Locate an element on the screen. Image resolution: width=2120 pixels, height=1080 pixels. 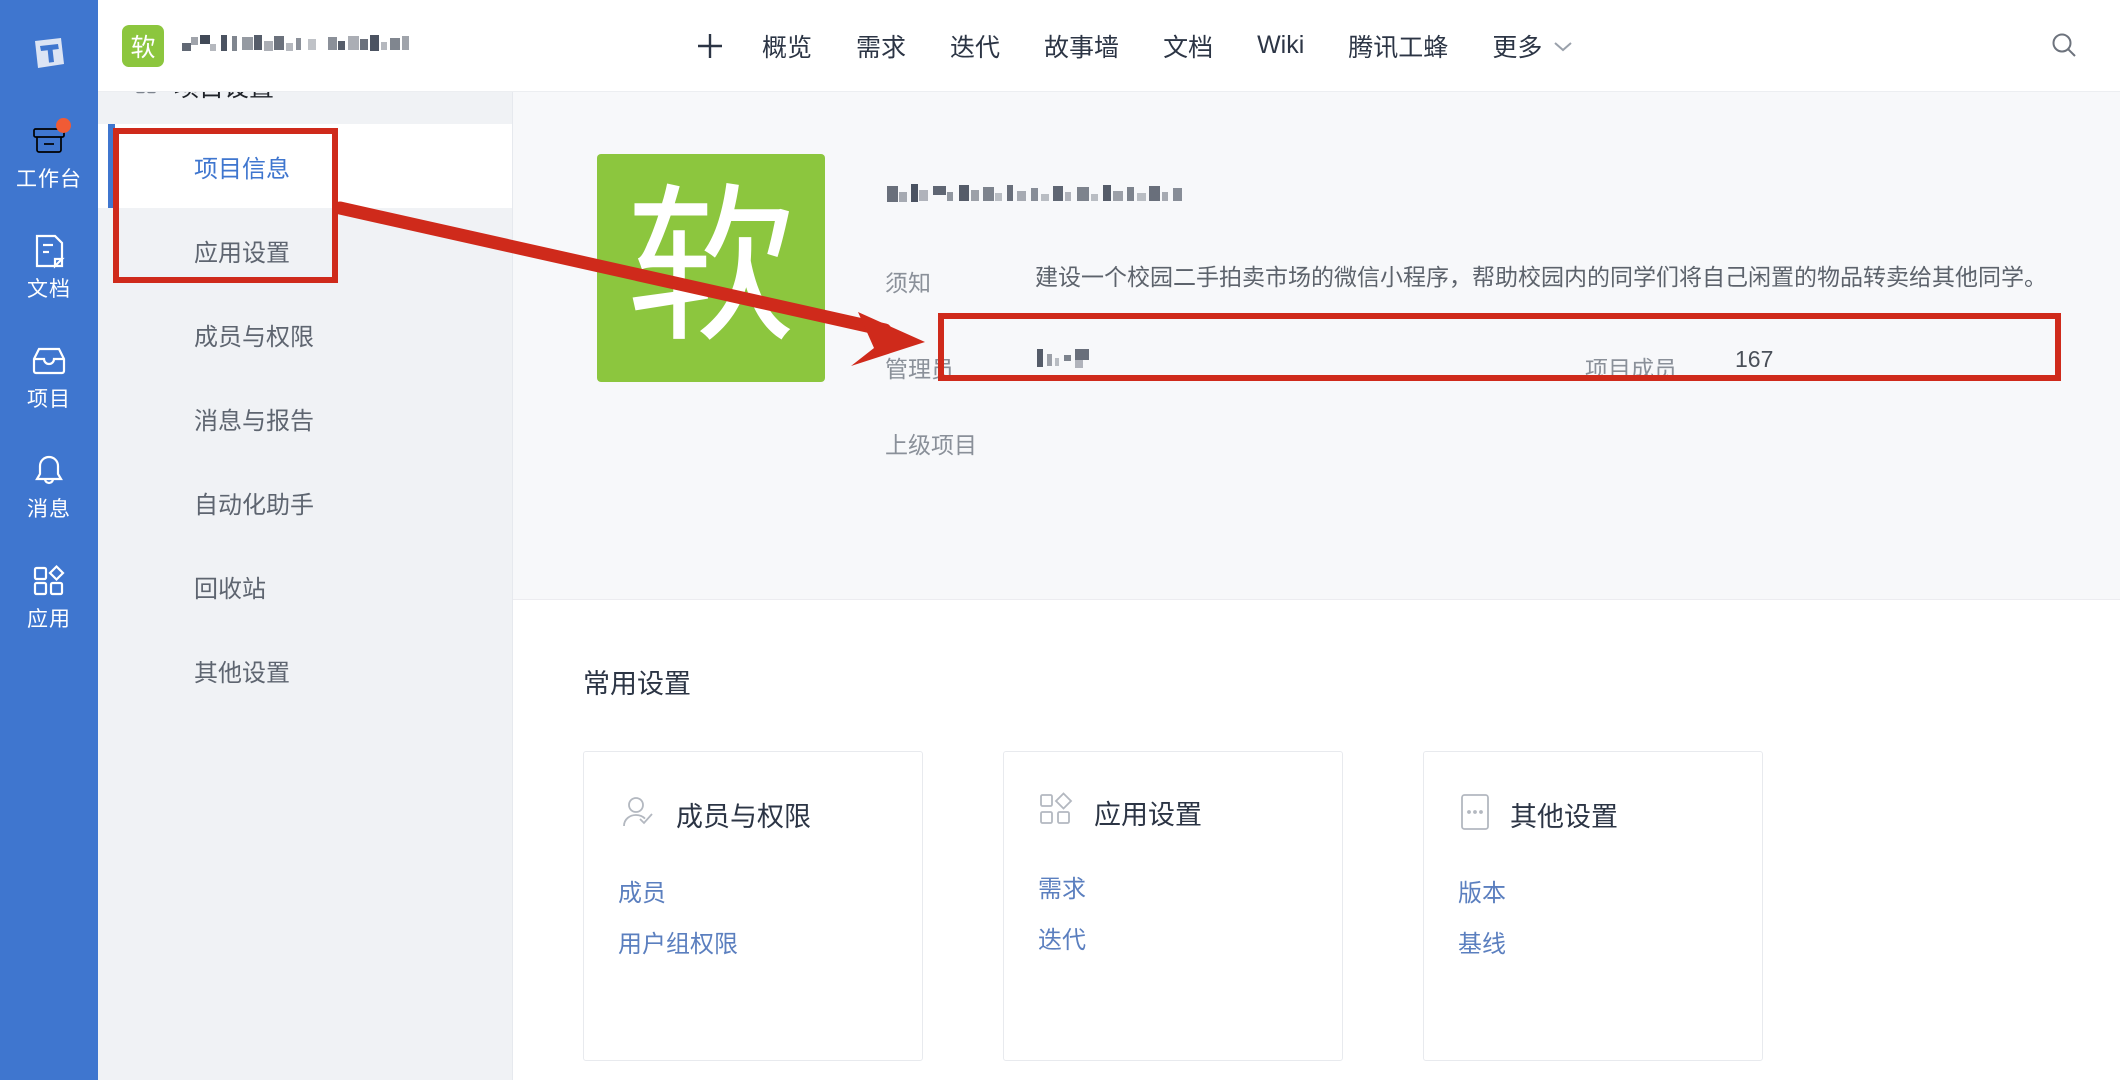
card-header: 应用设置 is located at coordinates (1190, 812).